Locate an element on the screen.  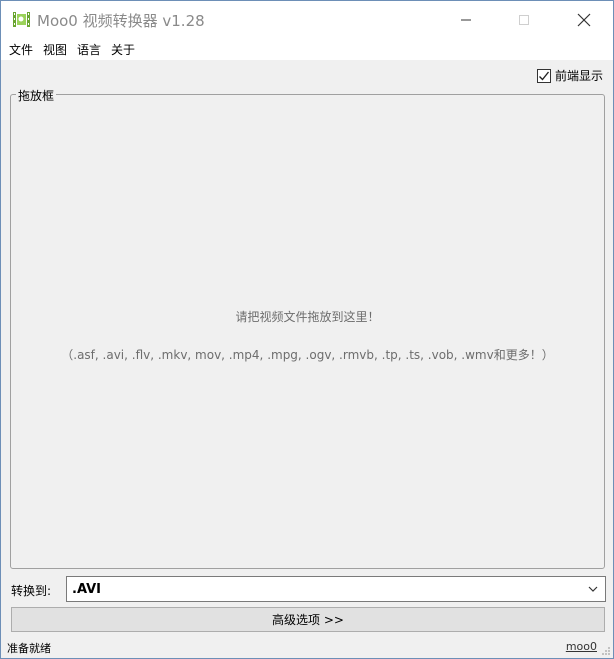
minimize-icon is located at coordinates (466, 19).